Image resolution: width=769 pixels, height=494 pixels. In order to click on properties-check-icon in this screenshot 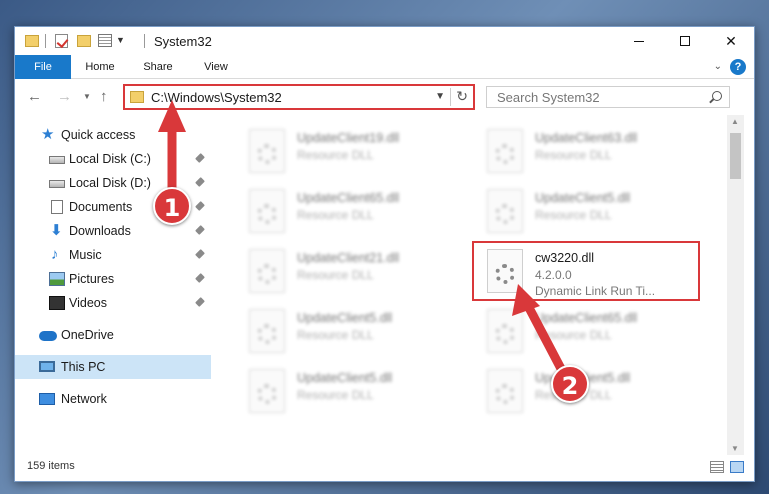, I will do `click(61, 41)`.